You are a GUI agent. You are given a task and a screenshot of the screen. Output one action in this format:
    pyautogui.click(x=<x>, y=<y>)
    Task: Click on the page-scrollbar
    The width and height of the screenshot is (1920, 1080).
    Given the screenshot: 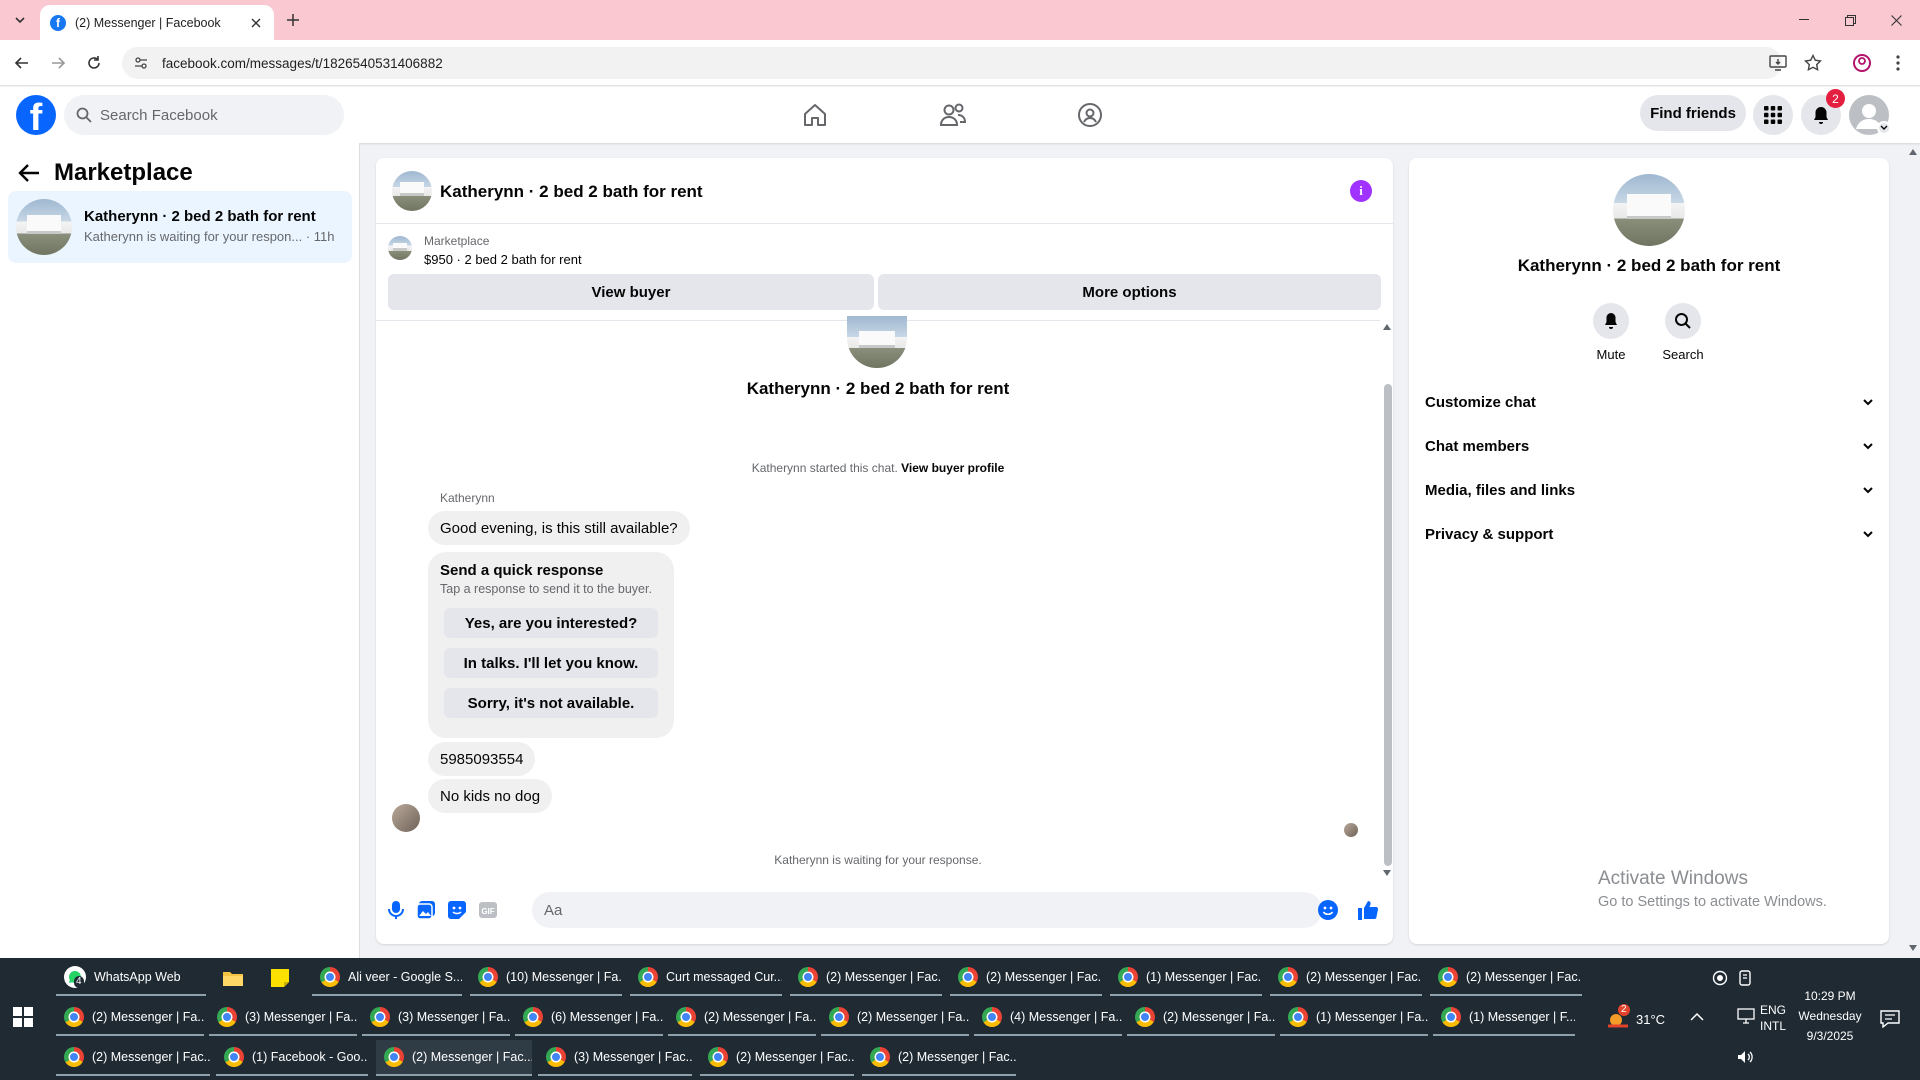 What is the action you would take?
    pyautogui.click(x=1913, y=550)
    